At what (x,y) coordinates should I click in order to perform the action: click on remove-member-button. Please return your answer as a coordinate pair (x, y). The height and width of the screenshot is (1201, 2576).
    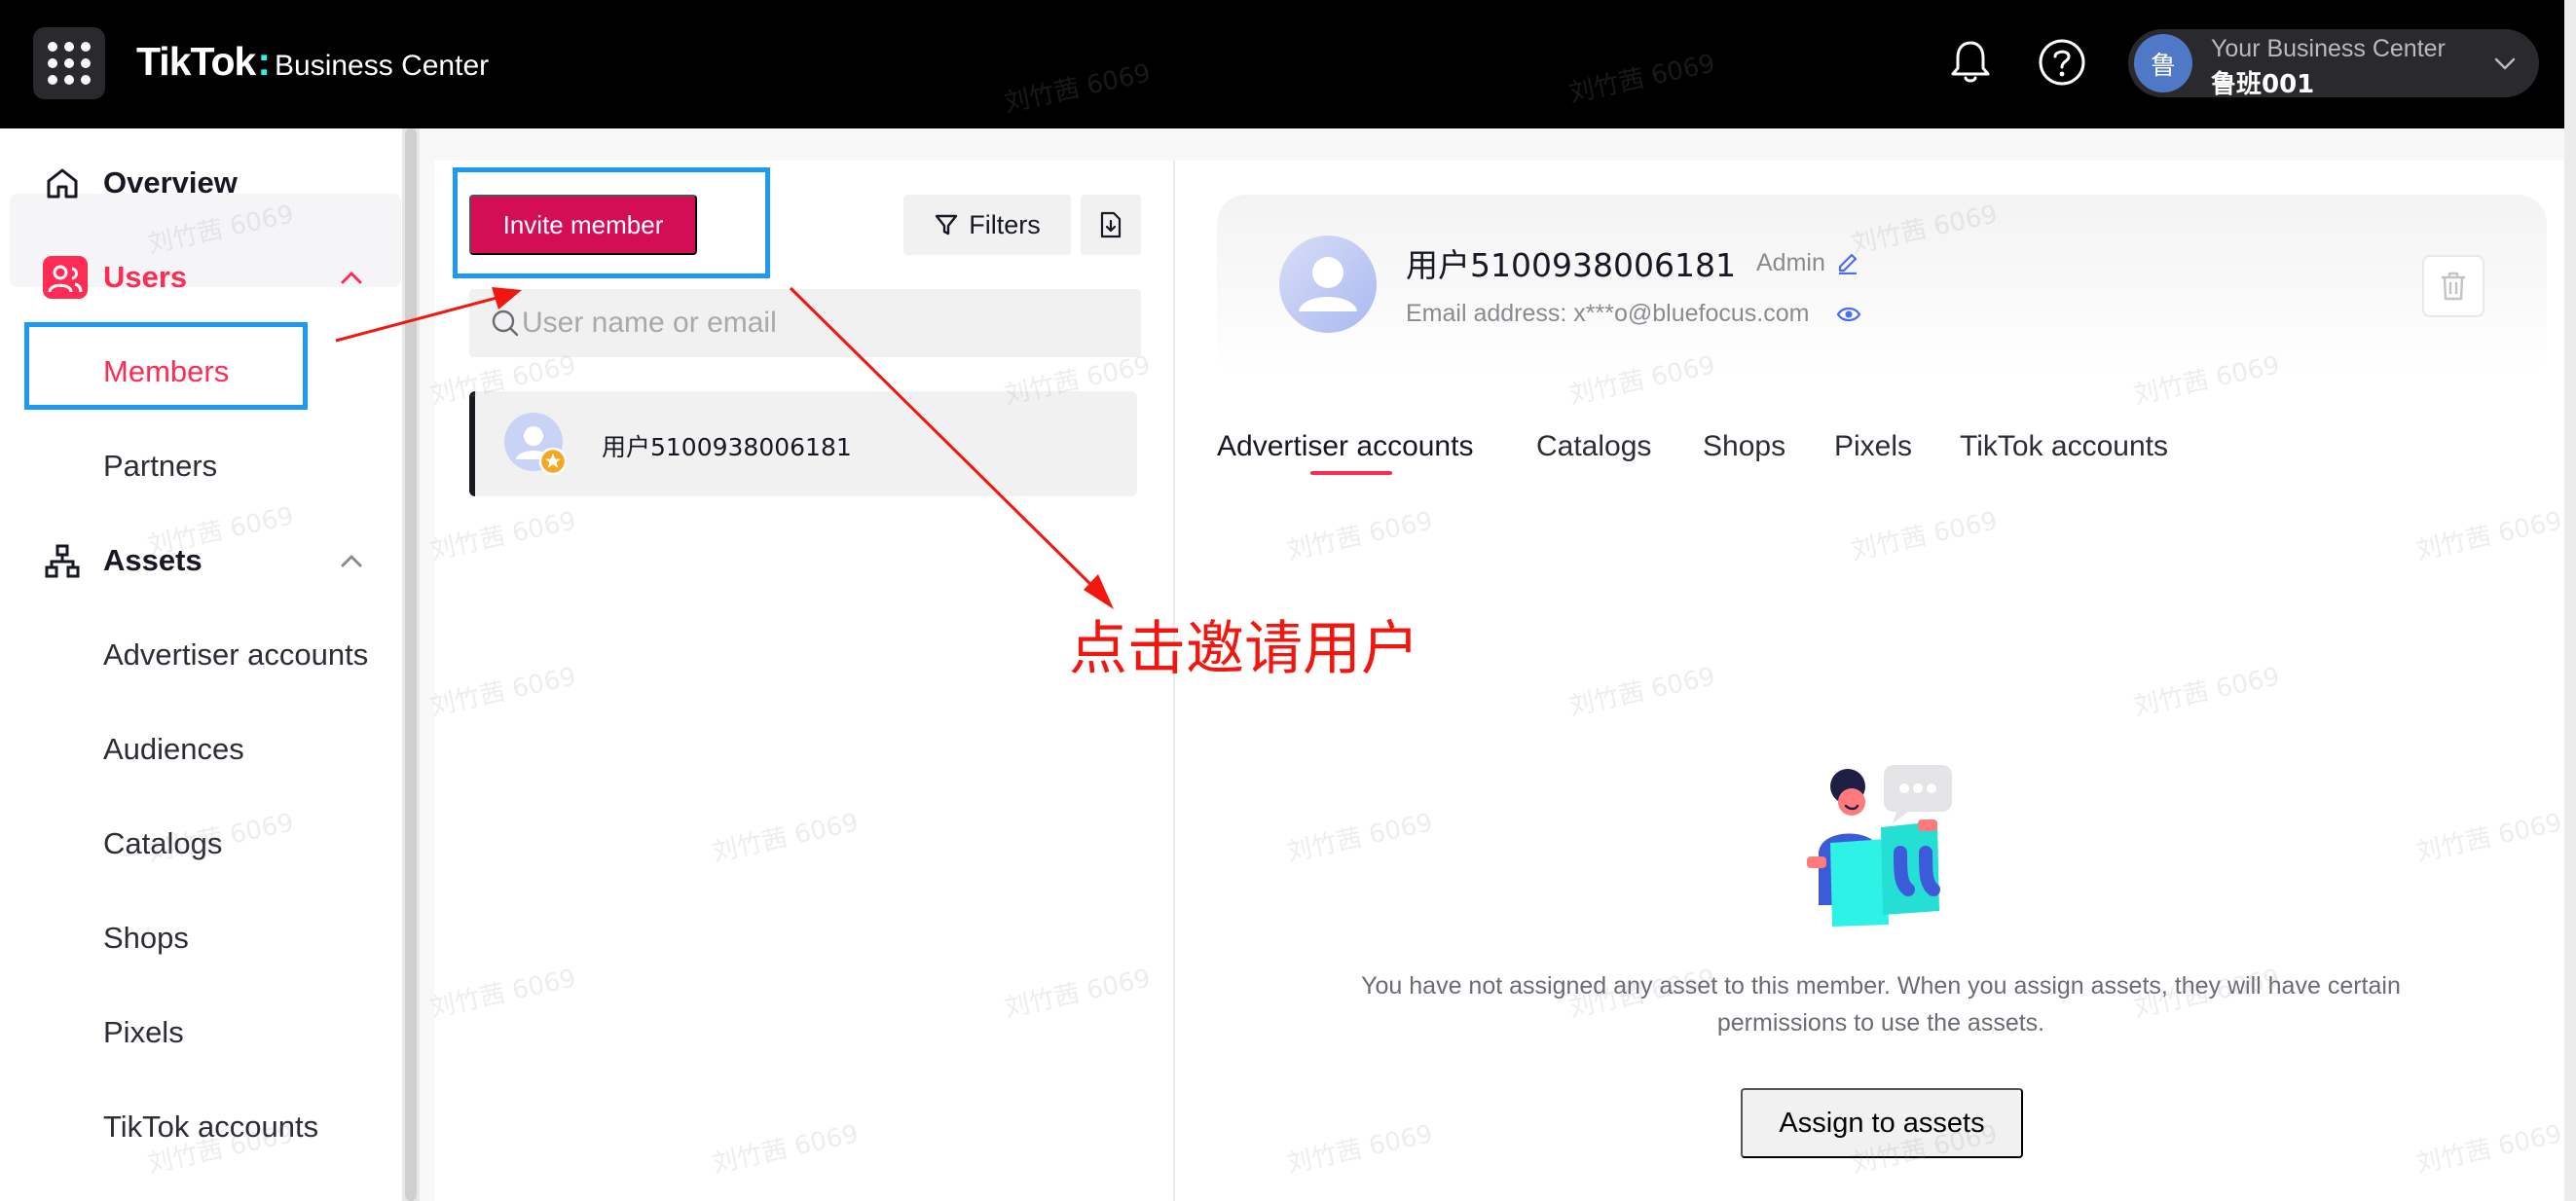
    Looking at the image, I should click on (2453, 286).